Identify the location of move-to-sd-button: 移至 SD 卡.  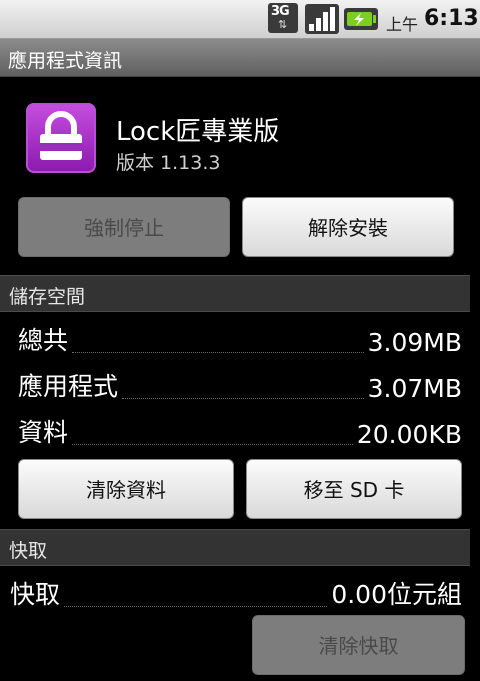
(354, 489).